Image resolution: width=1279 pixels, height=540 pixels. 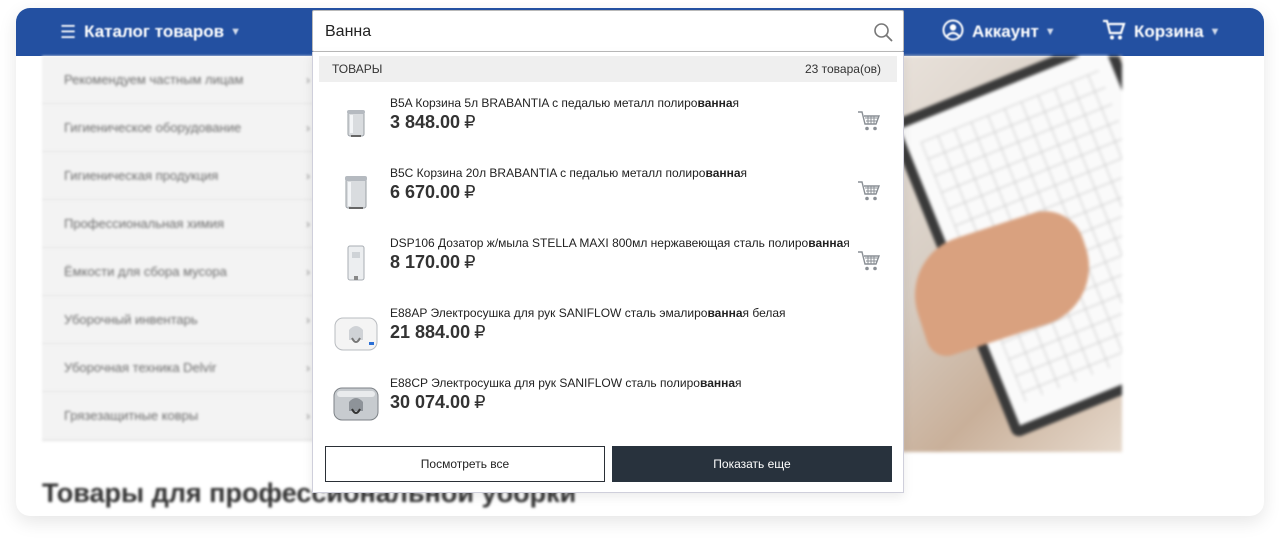 I want to click on sidebar-item-label: Уборочная техника Delvir, so click(x=140, y=367).